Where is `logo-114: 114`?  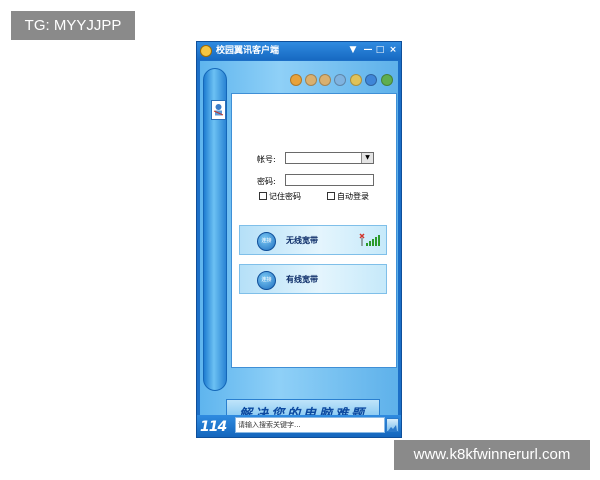 logo-114: 114 is located at coordinates (213, 427).